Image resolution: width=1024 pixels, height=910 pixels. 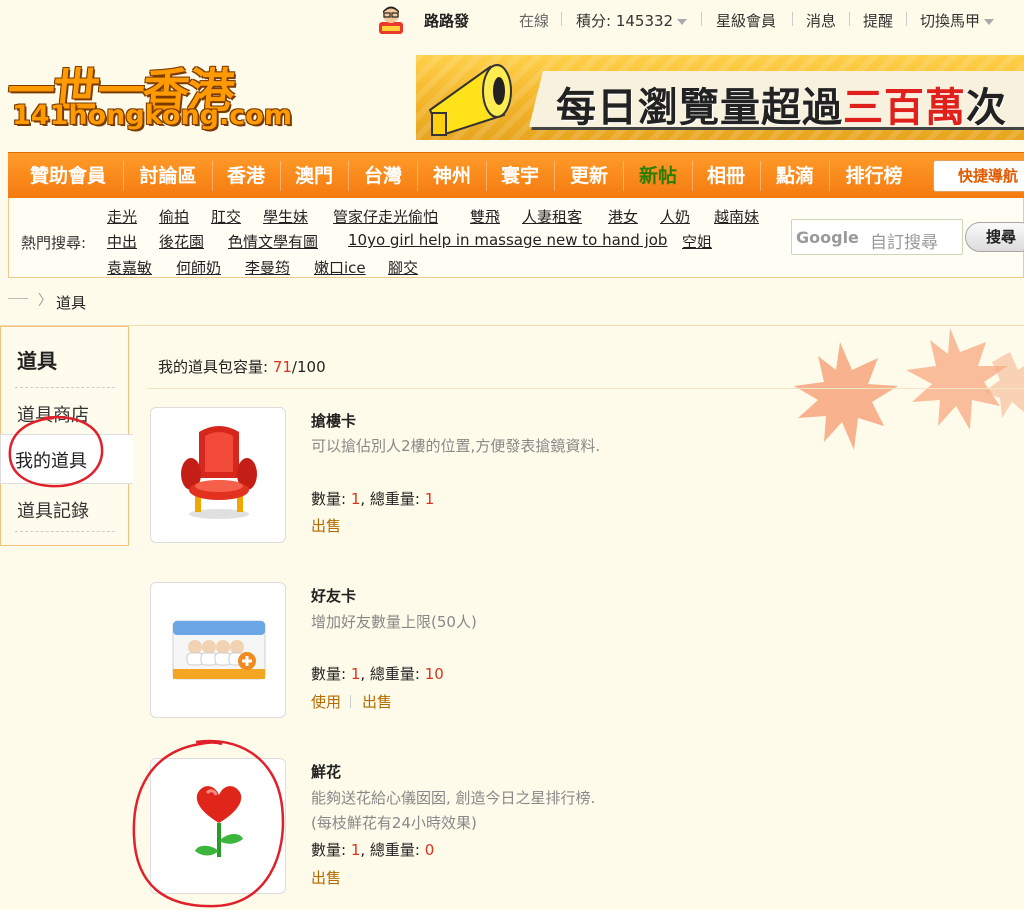 What do you see at coordinates (394, 823) in the screenshot?
I see `item-description-extra: (每枝鮮花有24小時效果)` at bounding box center [394, 823].